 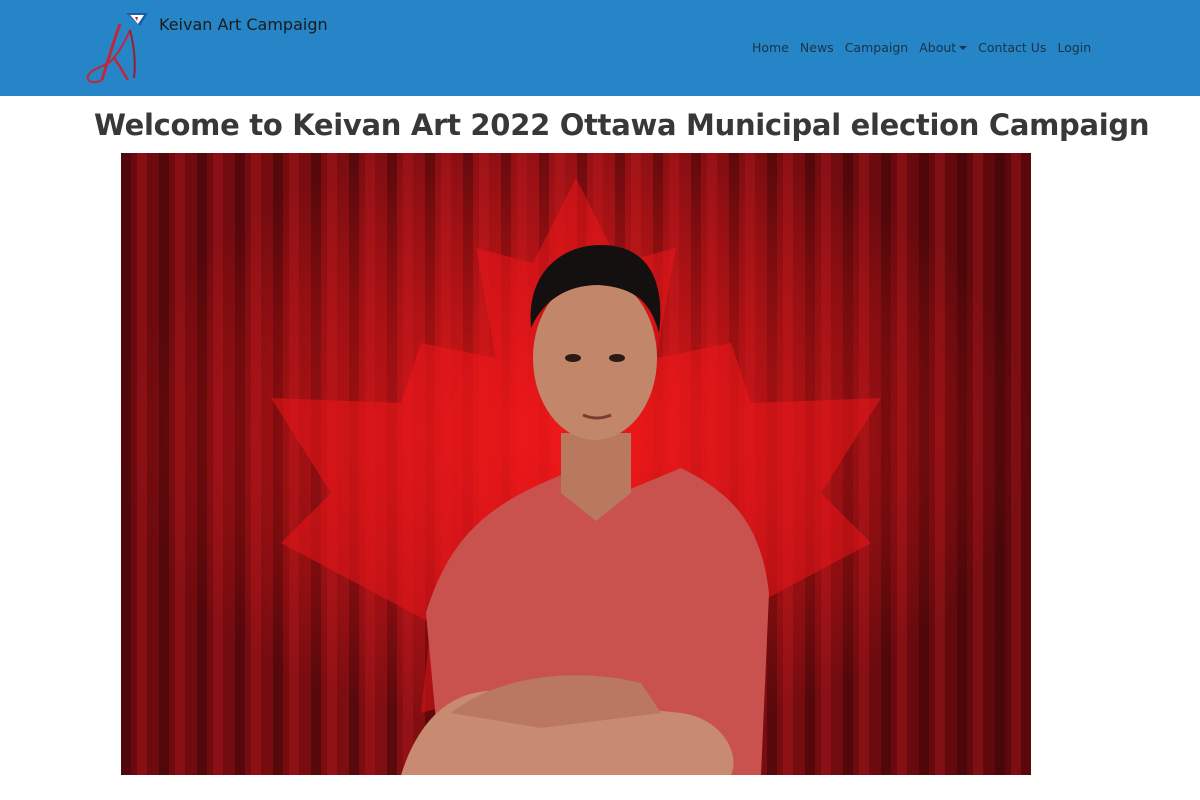 I want to click on nav-news-link: News, so click(x=817, y=47).